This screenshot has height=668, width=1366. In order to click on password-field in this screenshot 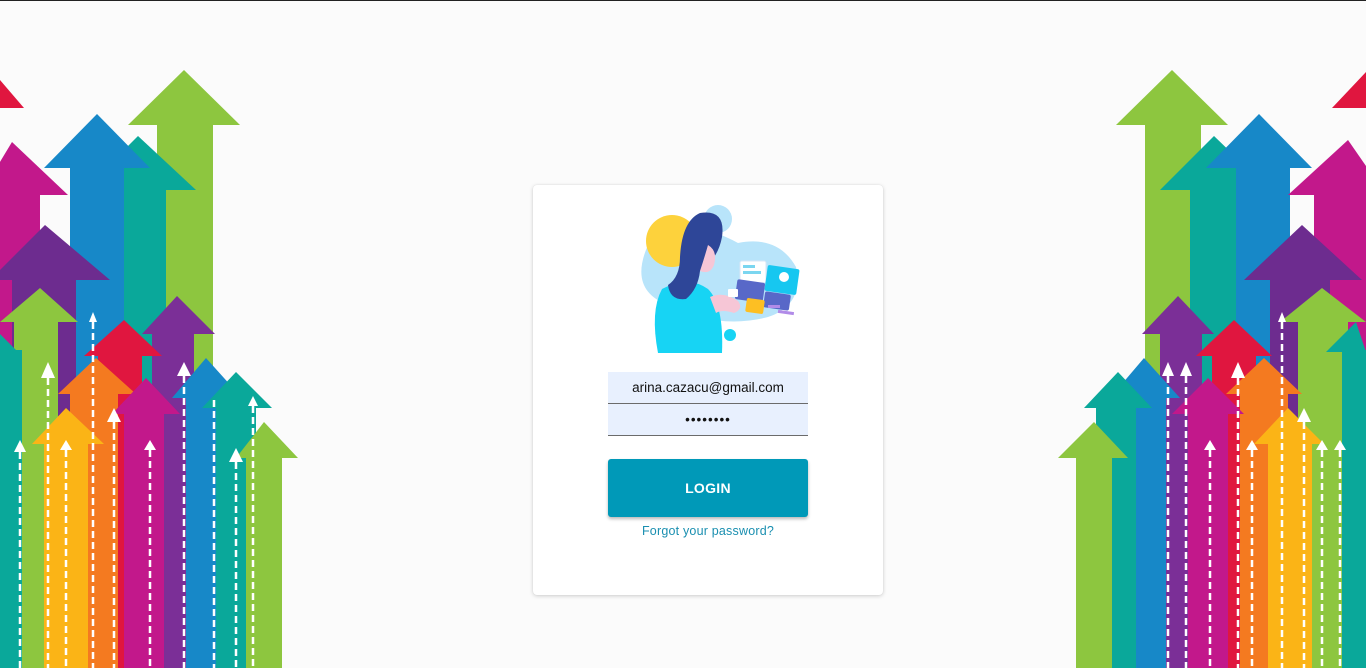, I will do `click(708, 420)`.